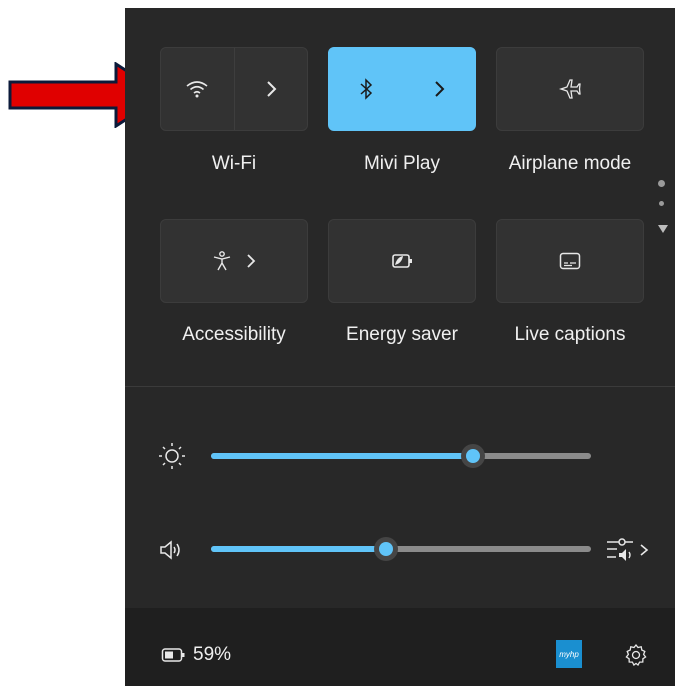 This screenshot has height=686, width=675. Describe the element at coordinates (172, 550) in the screenshot. I see `volume-icon` at that location.